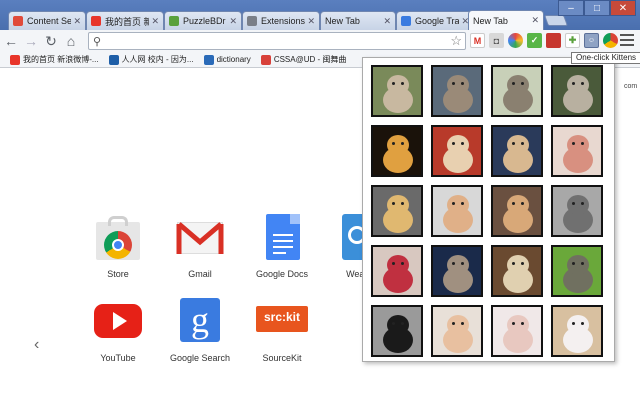 The image size is (640, 400). Describe the element at coordinates (553, 40) in the screenshot. I see `bookmark-extension-icon` at that location.